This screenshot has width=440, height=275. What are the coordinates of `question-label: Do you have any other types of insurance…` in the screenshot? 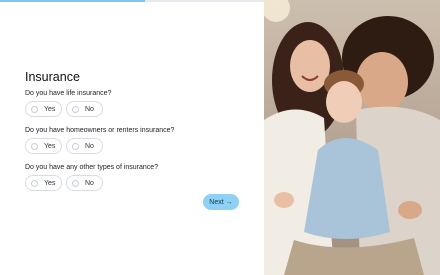 It's located at (92, 167).